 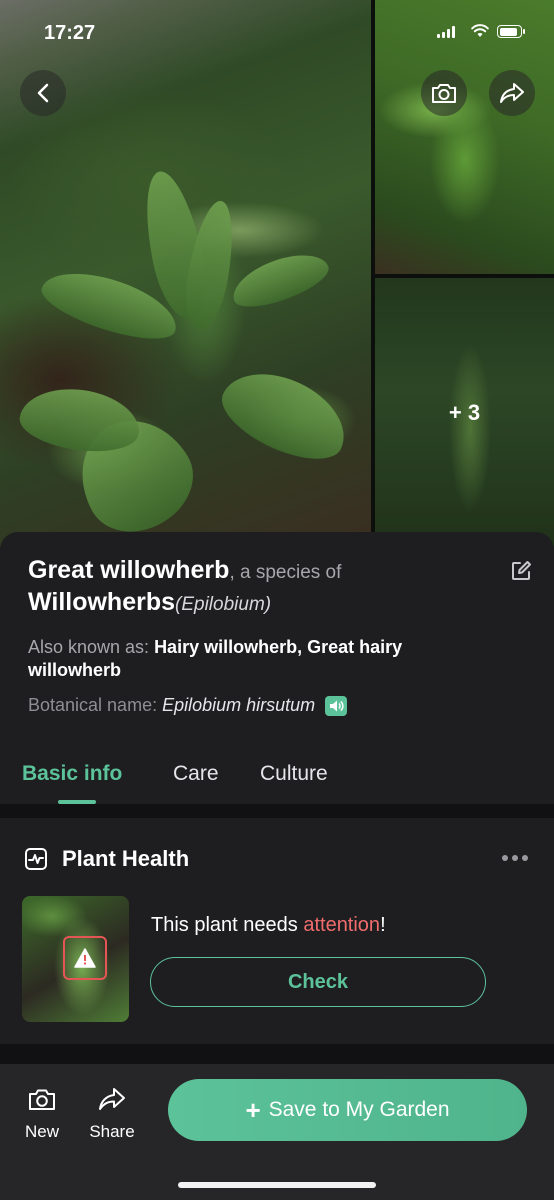 What do you see at coordinates (277, 1185) in the screenshot?
I see `home-indicator` at bounding box center [277, 1185].